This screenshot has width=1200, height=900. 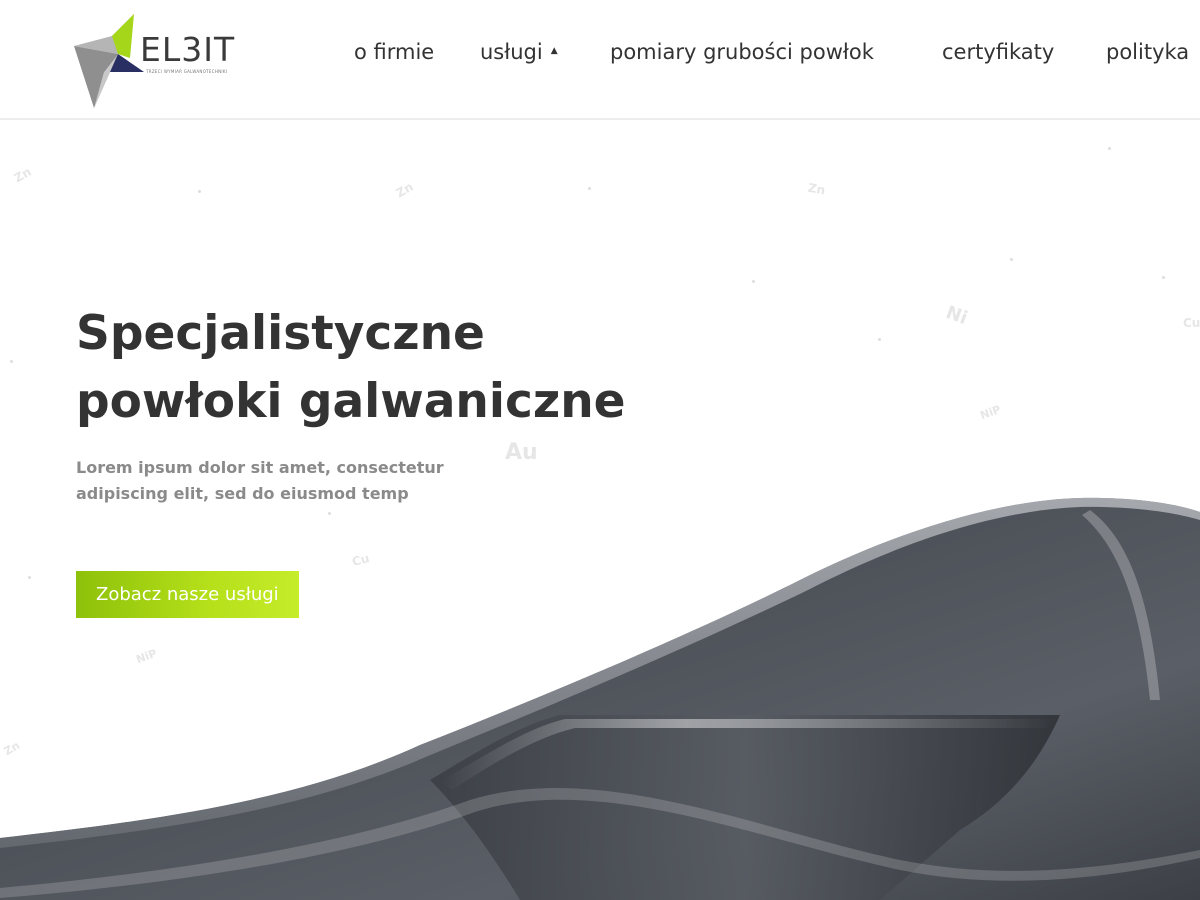 I want to click on hero-text-line-1: Lorem ipsum dolor sit amet, consectetur, so click(x=260, y=467).